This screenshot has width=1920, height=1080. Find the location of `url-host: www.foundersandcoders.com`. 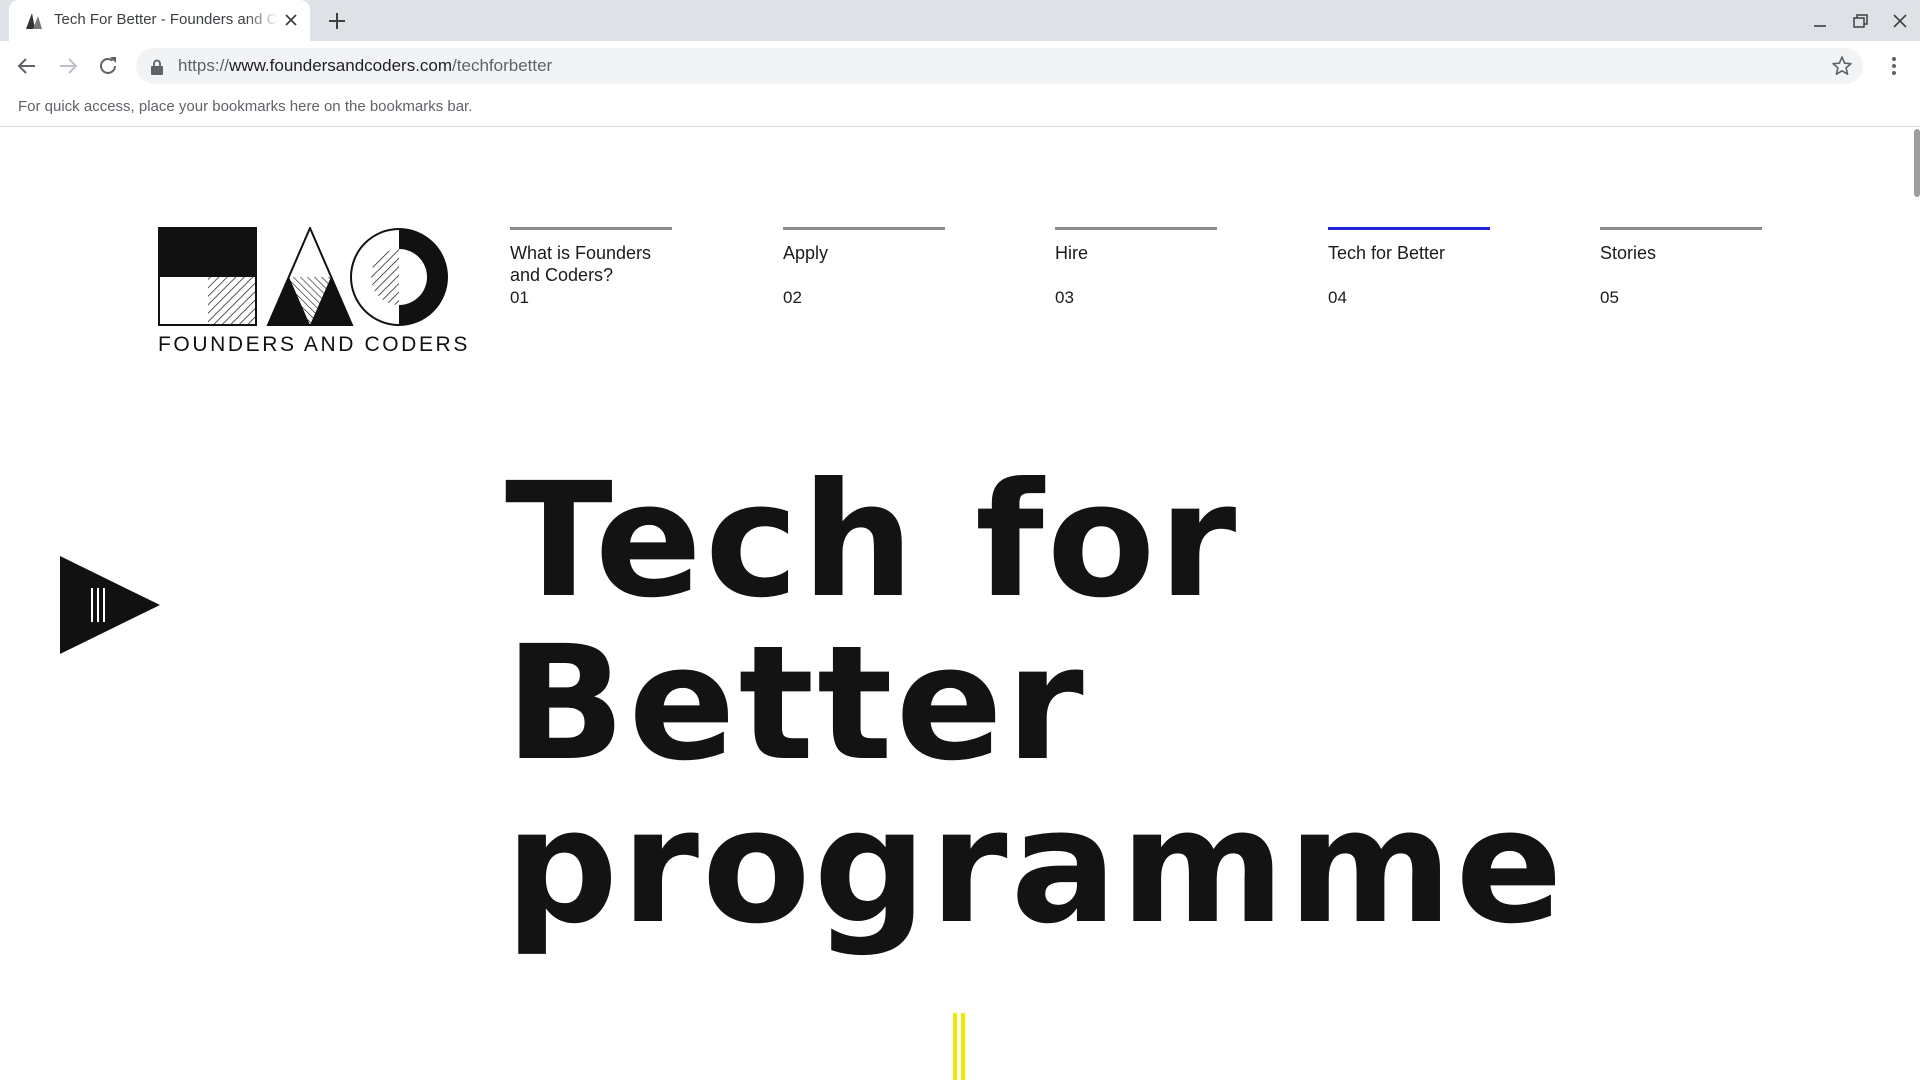

url-host: www.foundersandcoders.com is located at coordinates (341, 65).